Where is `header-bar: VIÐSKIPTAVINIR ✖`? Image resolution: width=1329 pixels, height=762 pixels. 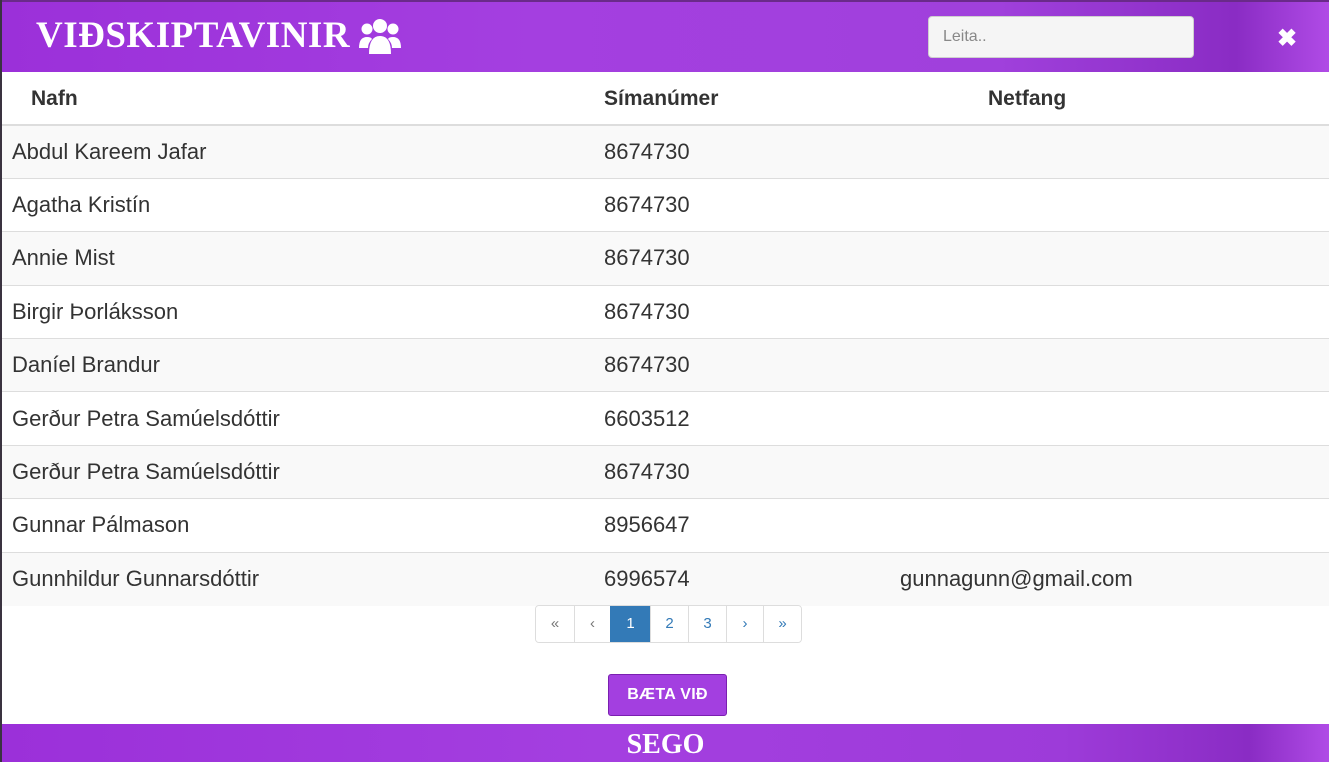
header-bar: VIÐSKIPTAVINIR ✖ is located at coordinates (665, 36).